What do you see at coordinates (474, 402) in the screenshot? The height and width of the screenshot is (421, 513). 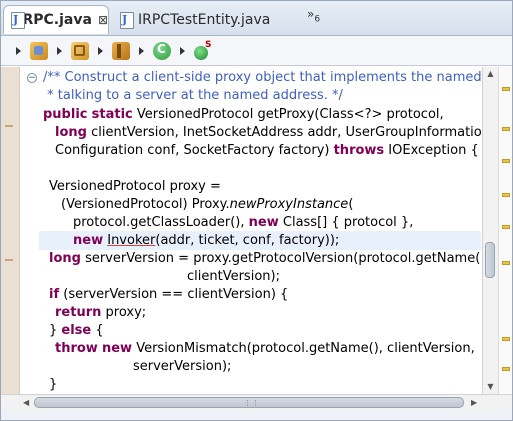 I see `scroll-right-icon: ▶` at bounding box center [474, 402].